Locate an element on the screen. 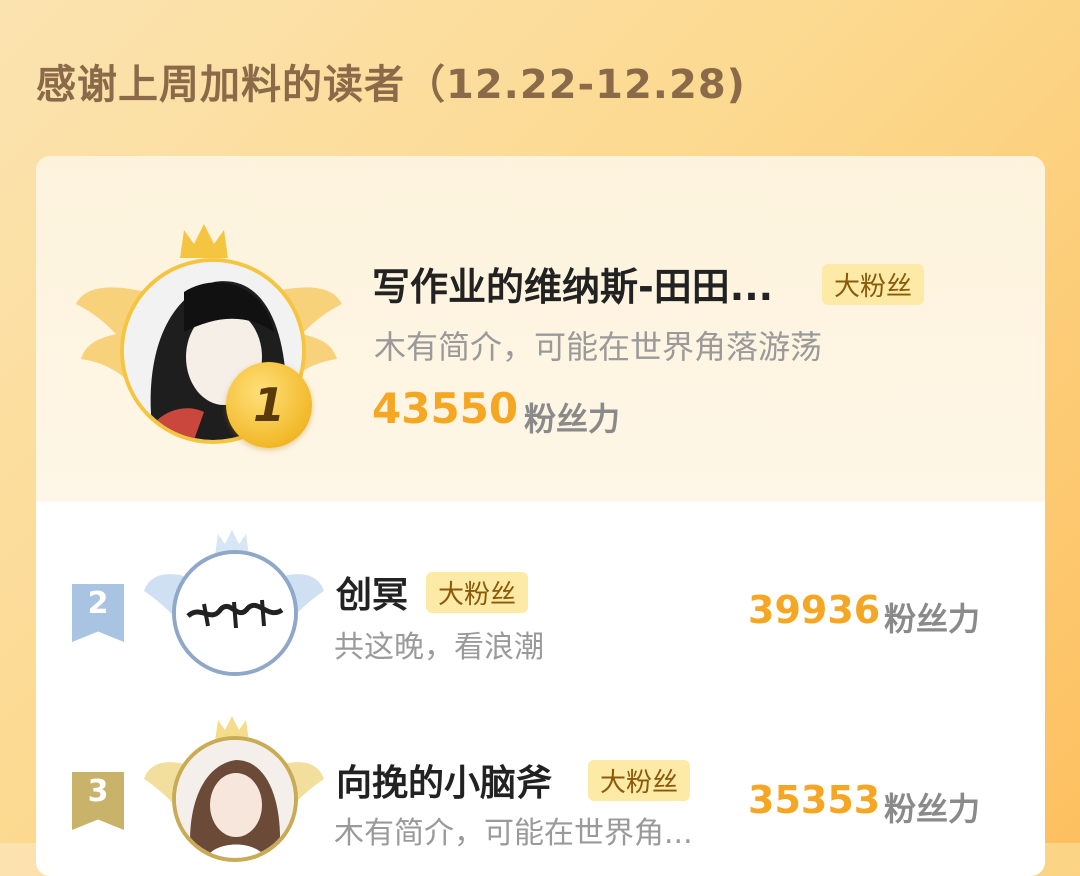  reader-bio: 共这晚，看浪潮 is located at coordinates (439, 647).